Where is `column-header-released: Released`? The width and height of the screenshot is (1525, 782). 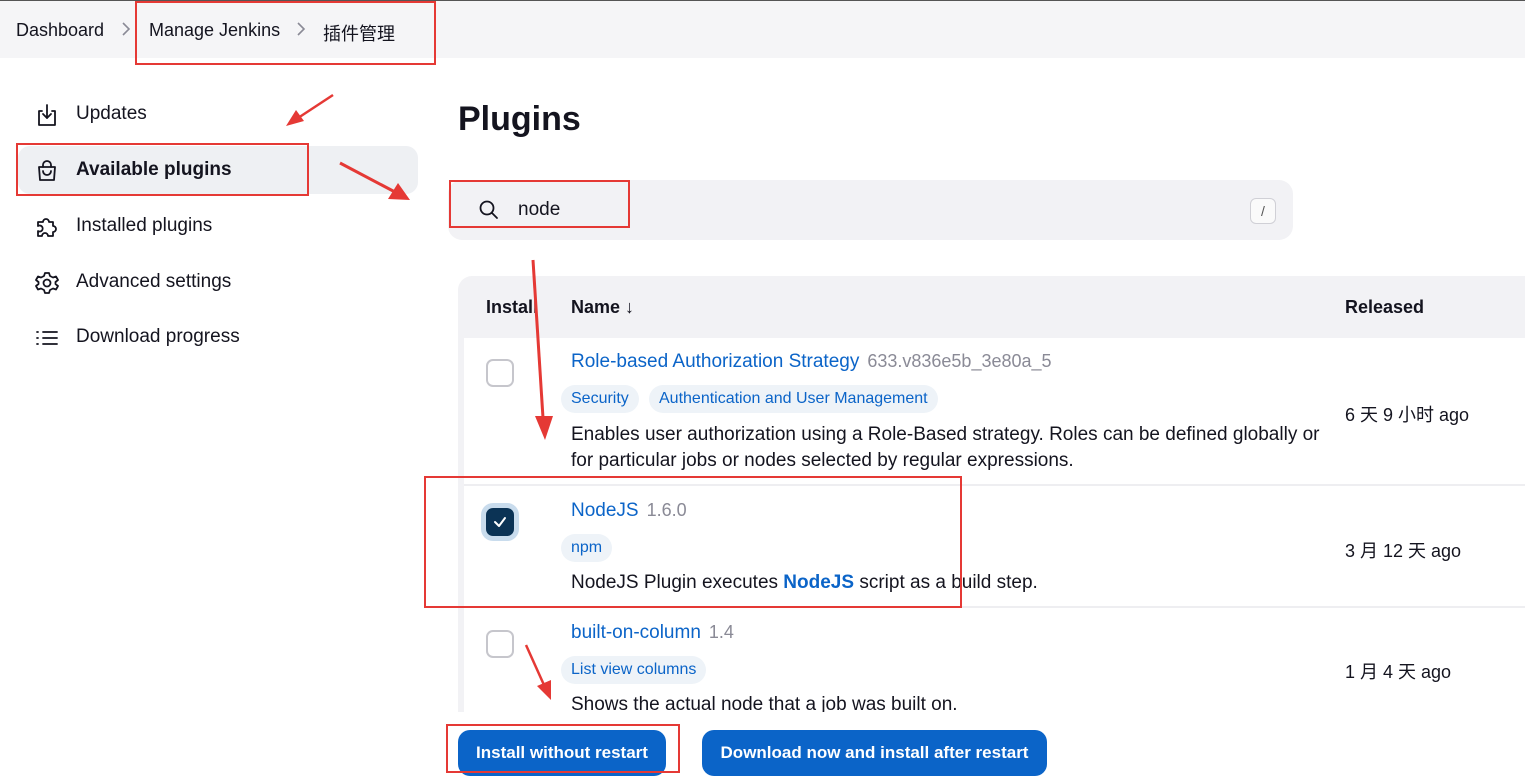 column-header-released: Released is located at coordinates (1384, 307).